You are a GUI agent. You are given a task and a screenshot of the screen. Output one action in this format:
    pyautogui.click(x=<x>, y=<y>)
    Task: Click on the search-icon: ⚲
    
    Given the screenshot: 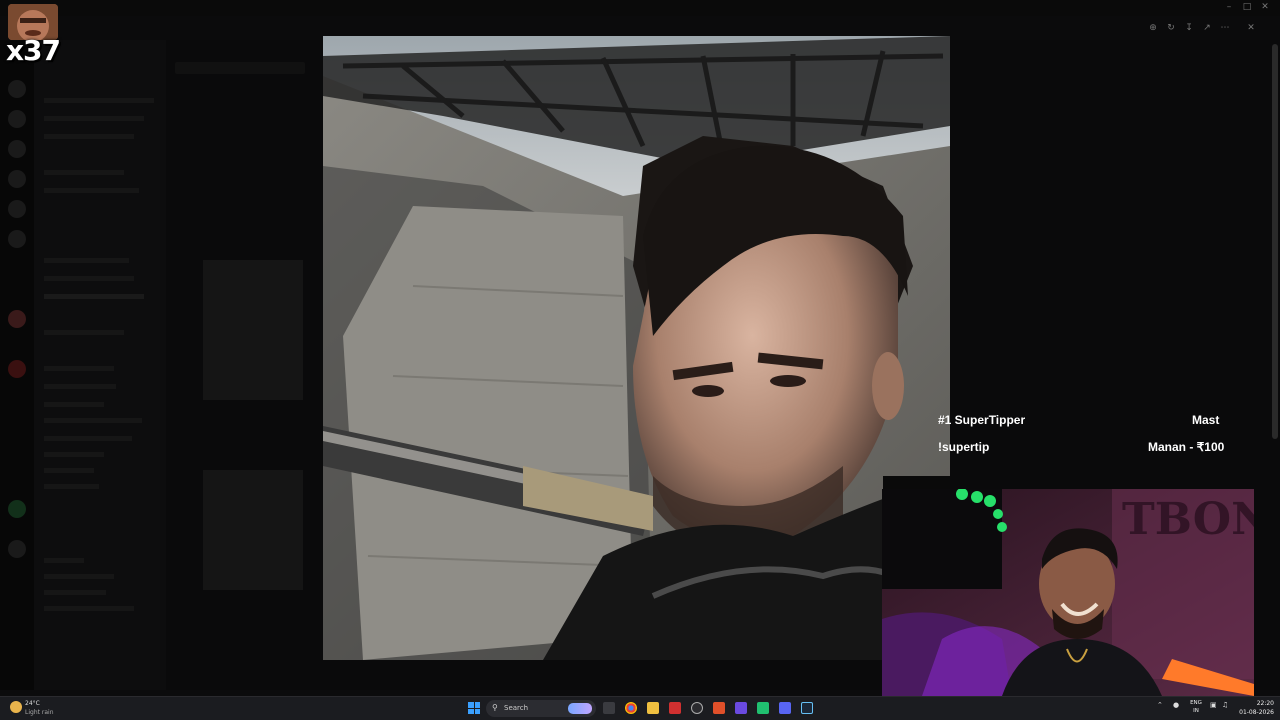 What is the action you would take?
    pyautogui.click(x=495, y=707)
    